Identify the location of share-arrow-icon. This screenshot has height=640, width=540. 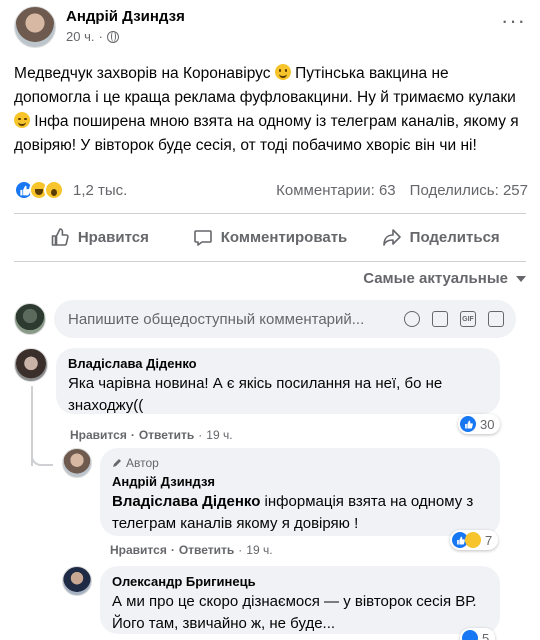
(391, 237).